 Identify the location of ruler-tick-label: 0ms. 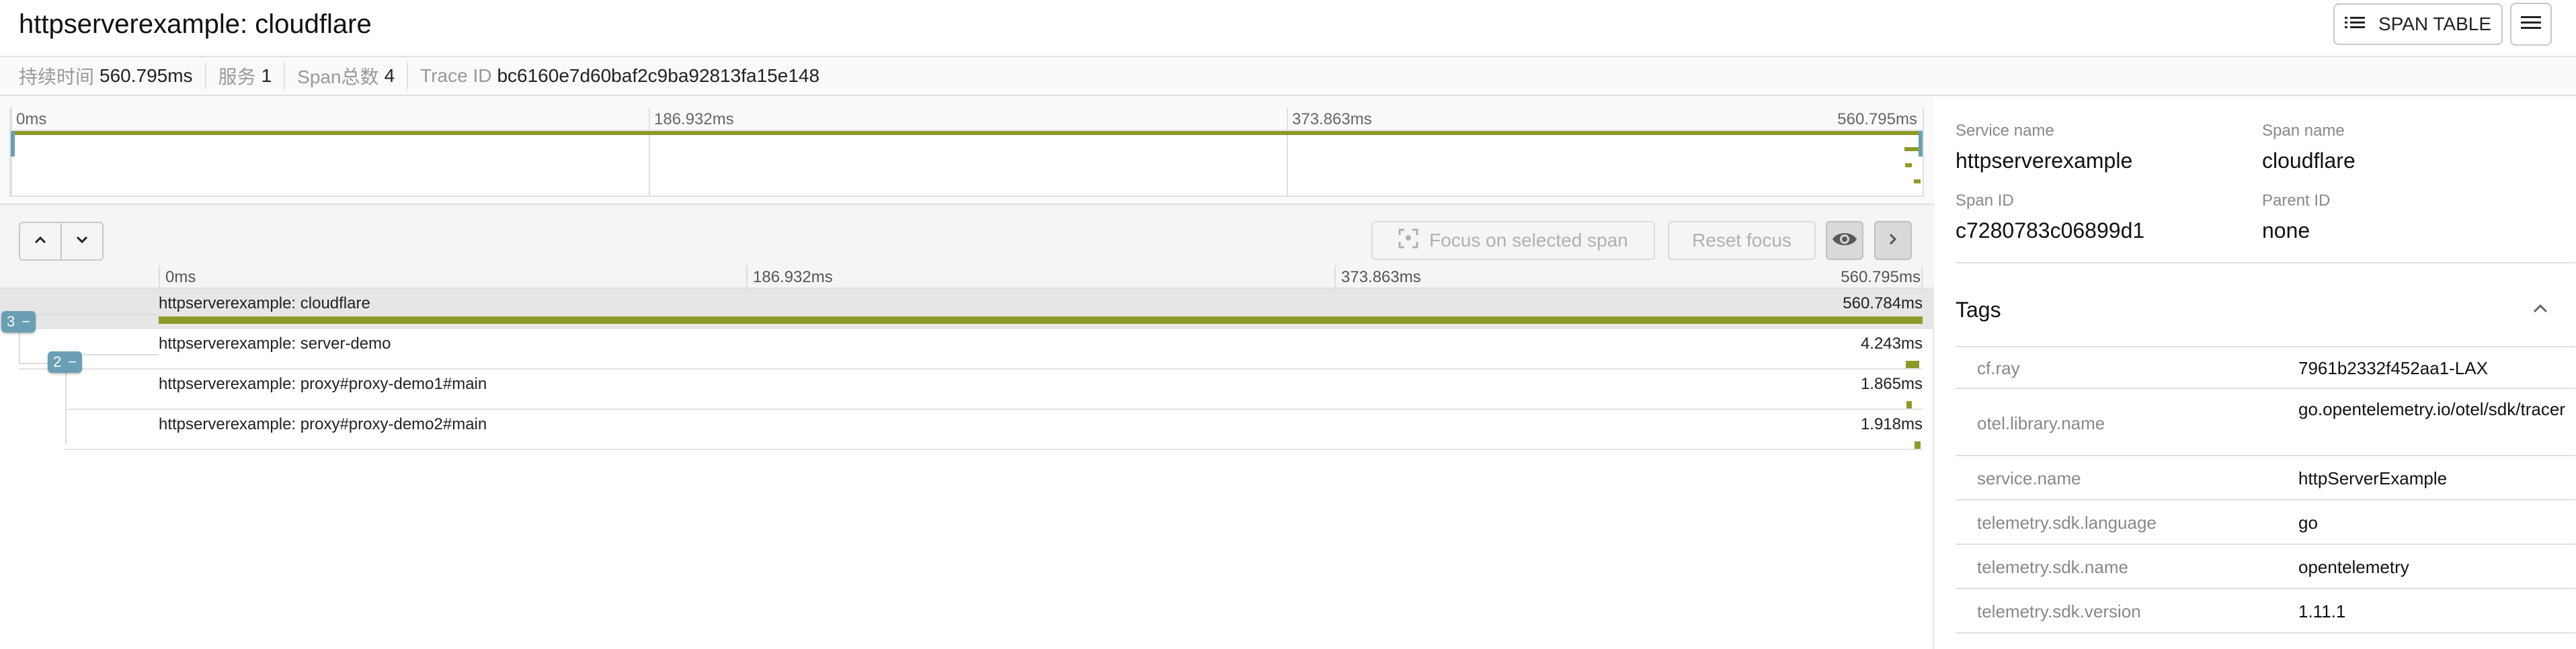
(180, 277).